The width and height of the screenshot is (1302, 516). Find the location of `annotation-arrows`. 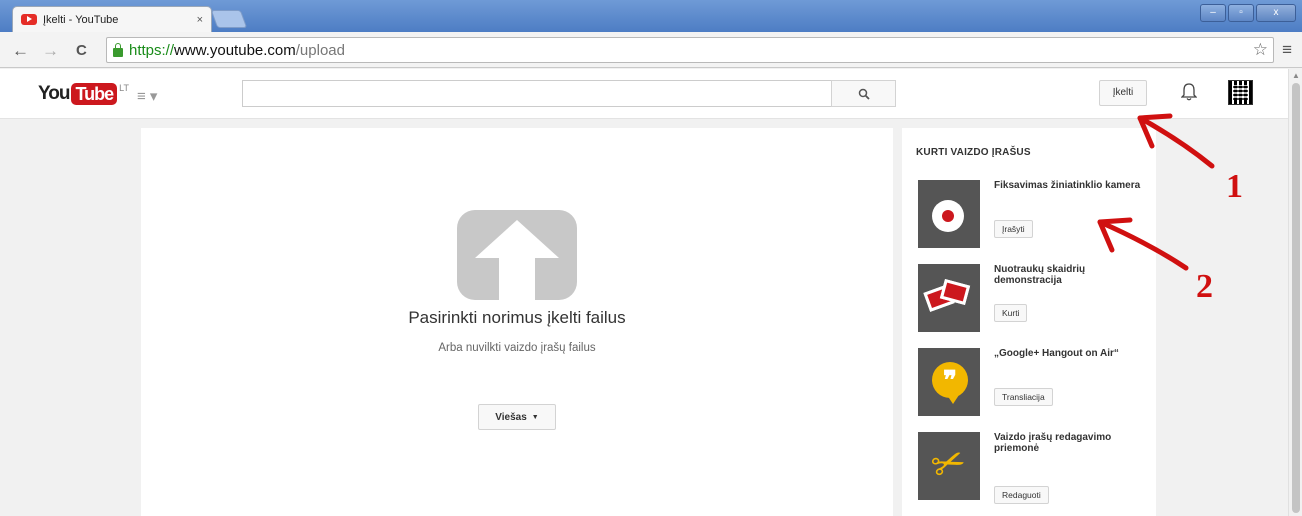

annotation-arrows is located at coordinates (1156, 192).